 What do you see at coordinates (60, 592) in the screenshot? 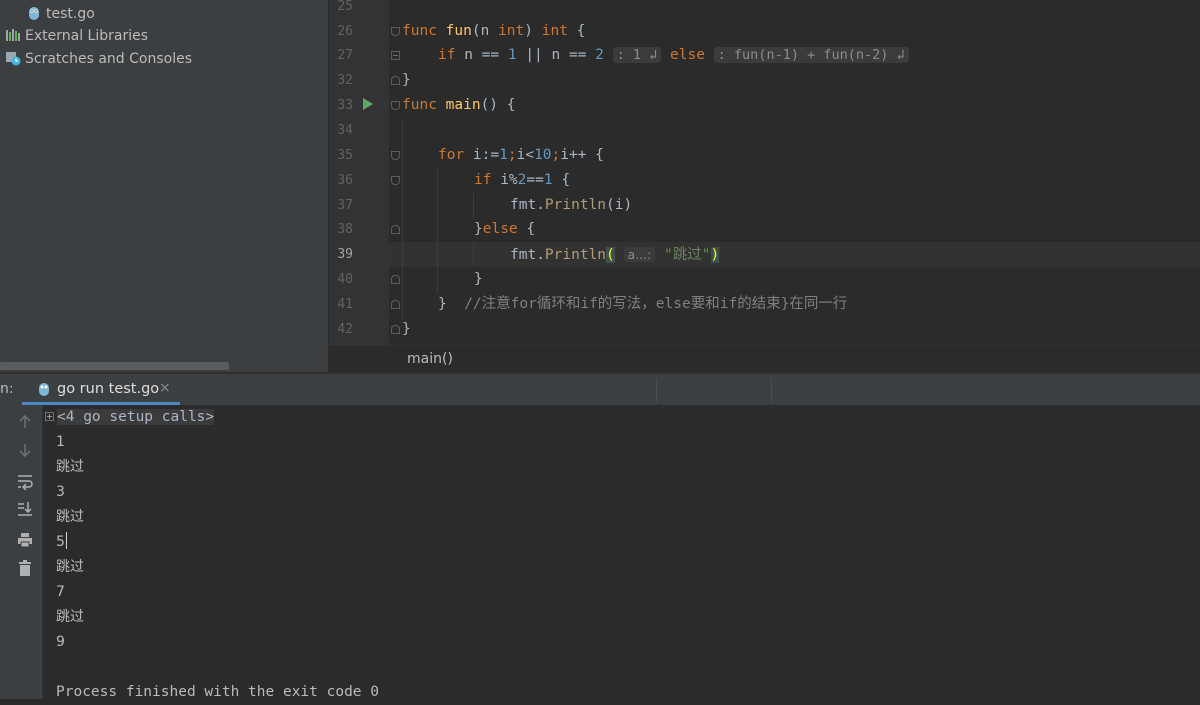
I see `console-line: 7` at bounding box center [60, 592].